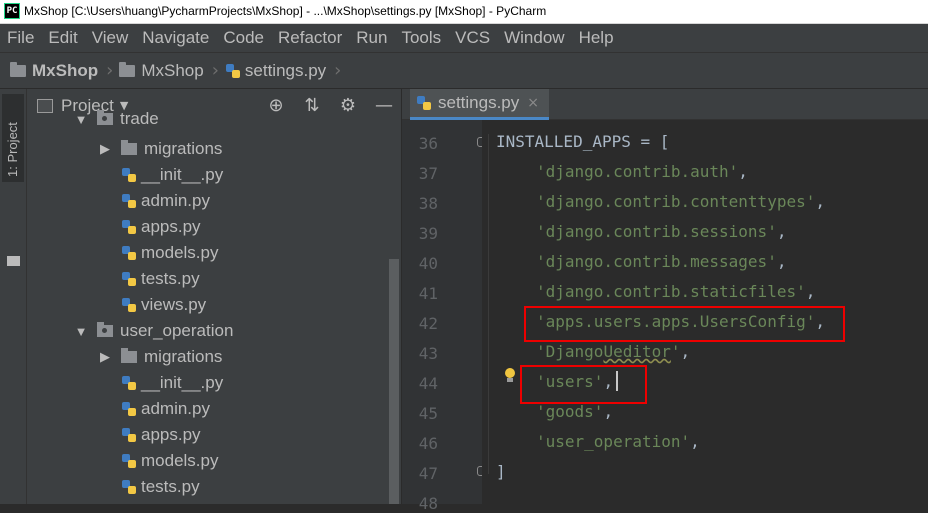  What do you see at coordinates (276, 105) in the screenshot?
I see `locate-icon: ⊕` at bounding box center [276, 105].